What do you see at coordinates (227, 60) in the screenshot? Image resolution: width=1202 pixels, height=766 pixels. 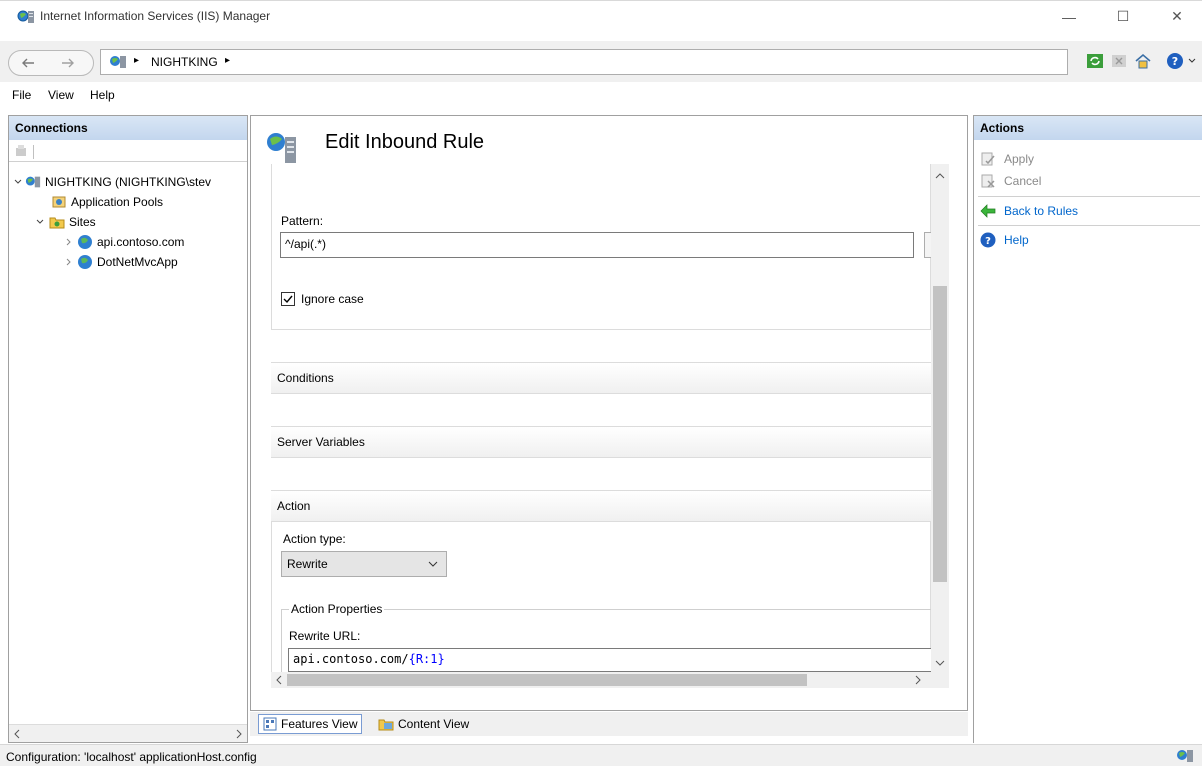 I see `breadcrumb-arrow-icon: ▸` at bounding box center [227, 60].